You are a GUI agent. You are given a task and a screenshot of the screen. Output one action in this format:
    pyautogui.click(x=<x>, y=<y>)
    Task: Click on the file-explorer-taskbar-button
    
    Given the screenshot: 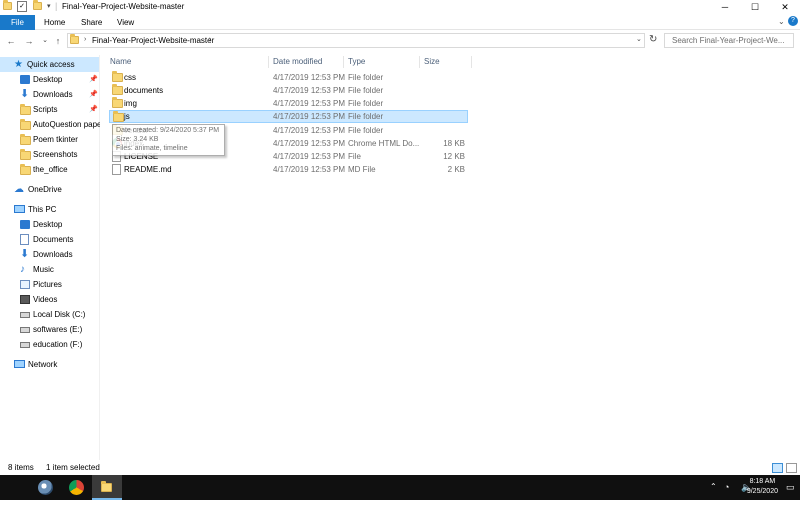 What is the action you would take?
    pyautogui.click(x=107, y=487)
    